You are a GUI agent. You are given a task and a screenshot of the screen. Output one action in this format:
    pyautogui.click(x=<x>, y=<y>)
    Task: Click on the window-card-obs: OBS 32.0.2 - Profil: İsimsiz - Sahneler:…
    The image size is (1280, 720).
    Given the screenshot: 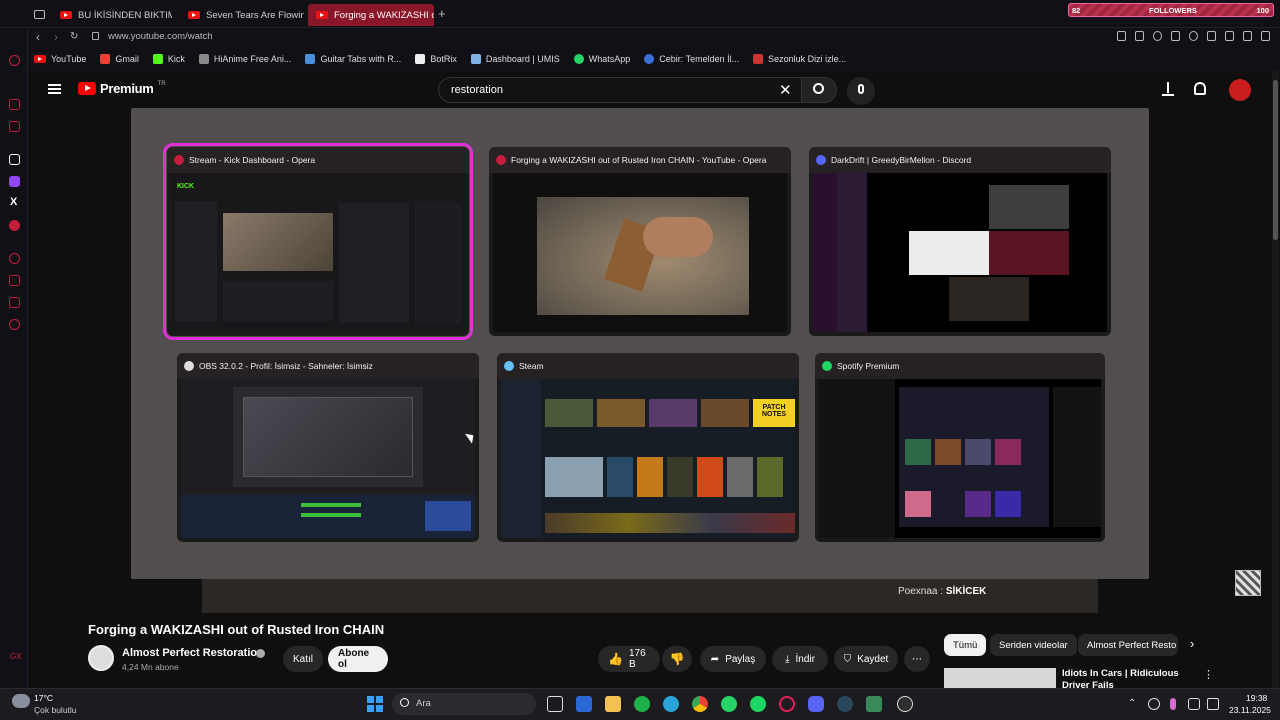 What is the action you would take?
    pyautogui.click(x=328, y=447)
    